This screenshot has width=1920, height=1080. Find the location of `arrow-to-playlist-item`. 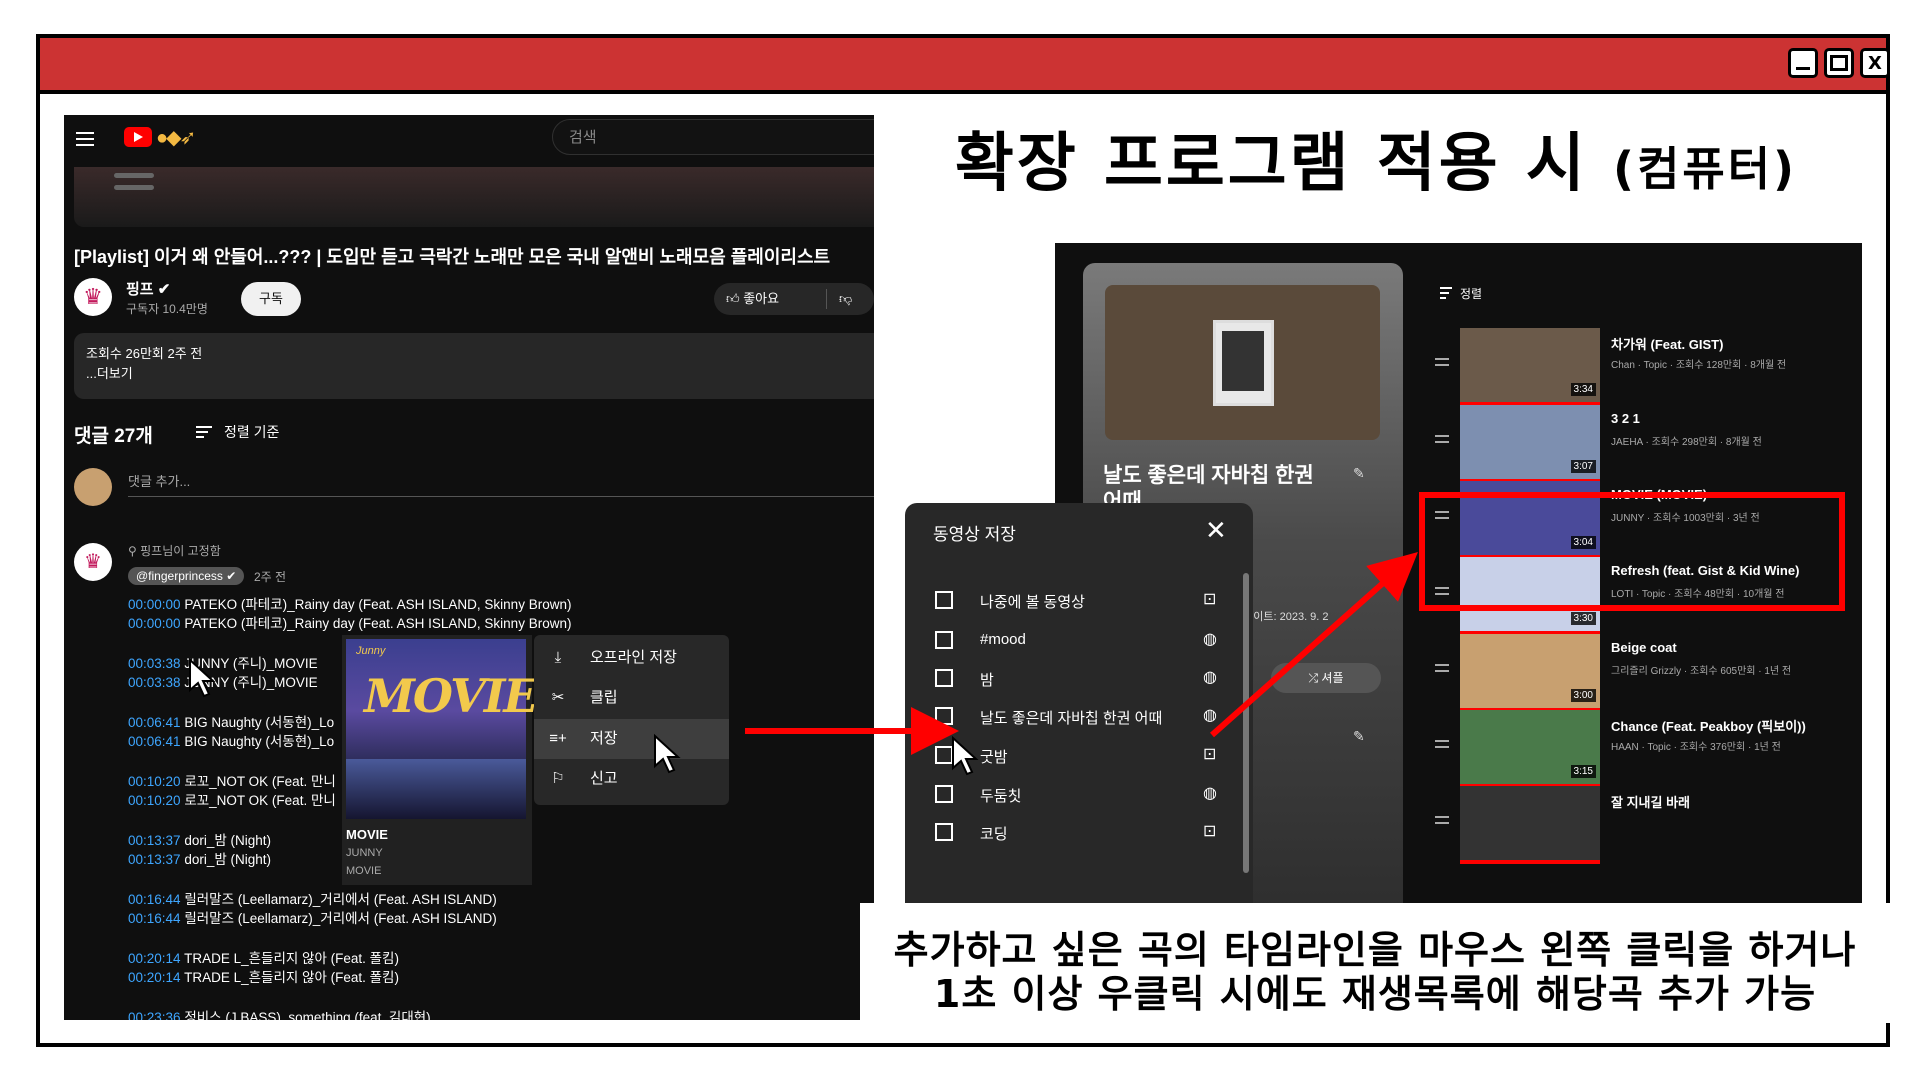

arrow-to-playlist-item is located at coordinates (1314, 645).